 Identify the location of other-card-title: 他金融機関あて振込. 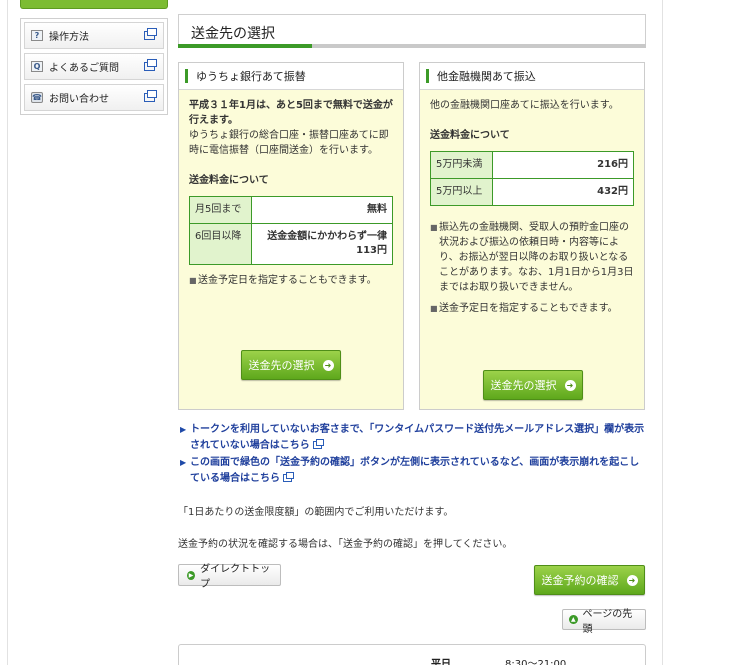
(486, 76).